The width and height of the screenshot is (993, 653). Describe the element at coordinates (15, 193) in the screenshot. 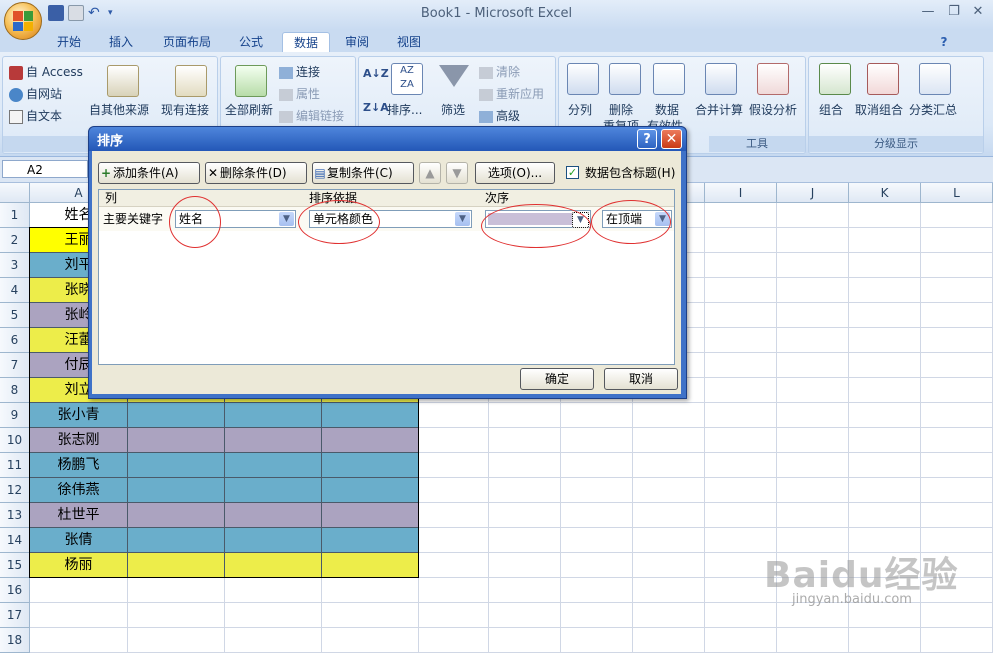

I see `select-all-corner` at that location.